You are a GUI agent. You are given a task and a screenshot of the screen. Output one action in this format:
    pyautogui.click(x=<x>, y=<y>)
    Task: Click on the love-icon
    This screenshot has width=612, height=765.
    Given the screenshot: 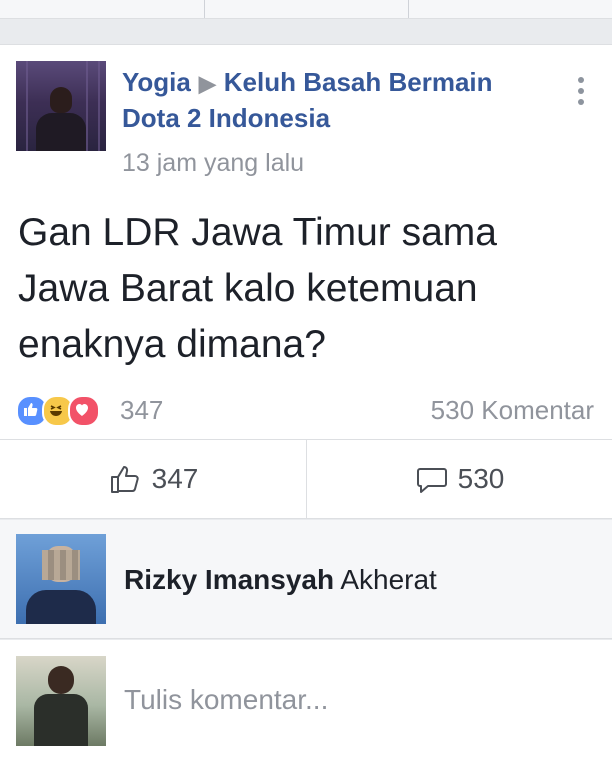 What is the action you would take?
    pyautogui.click(x=84, y=411)
    